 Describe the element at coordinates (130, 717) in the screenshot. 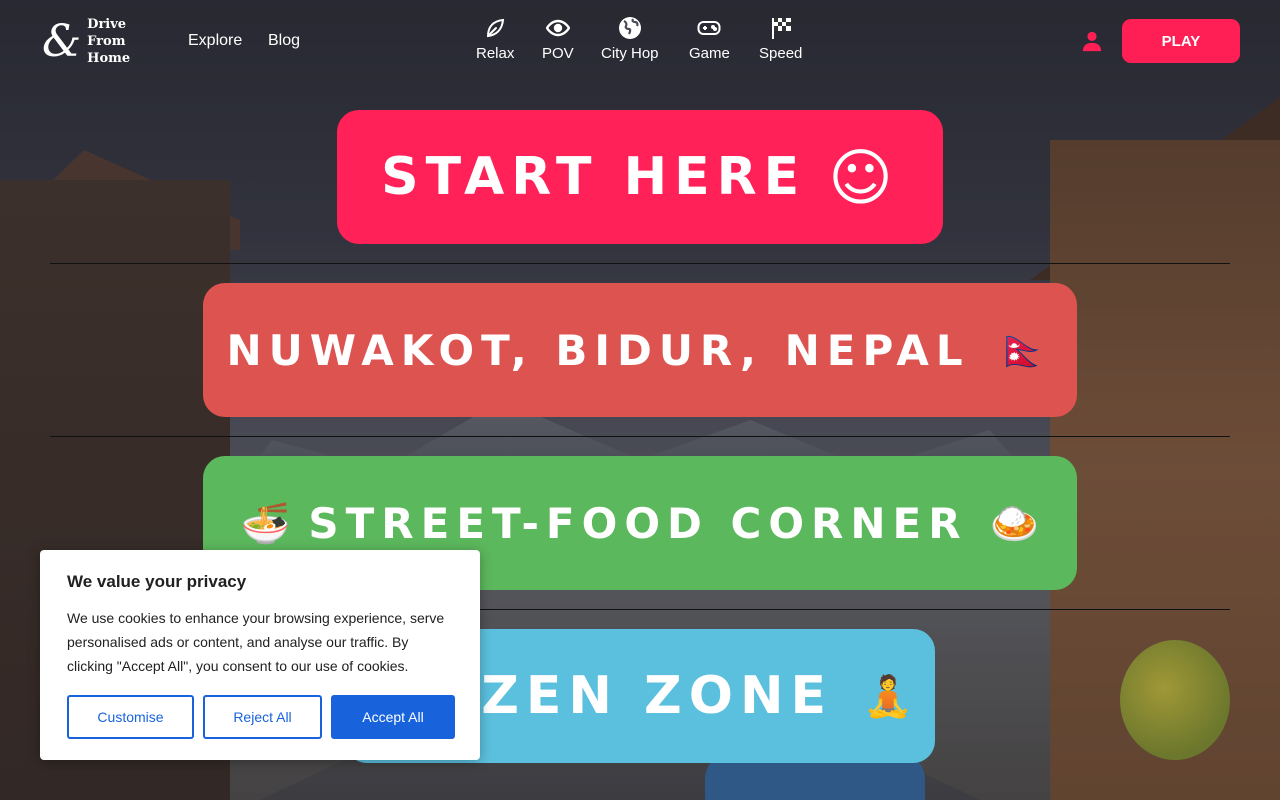

I see `customise-button: Customise` at that location.